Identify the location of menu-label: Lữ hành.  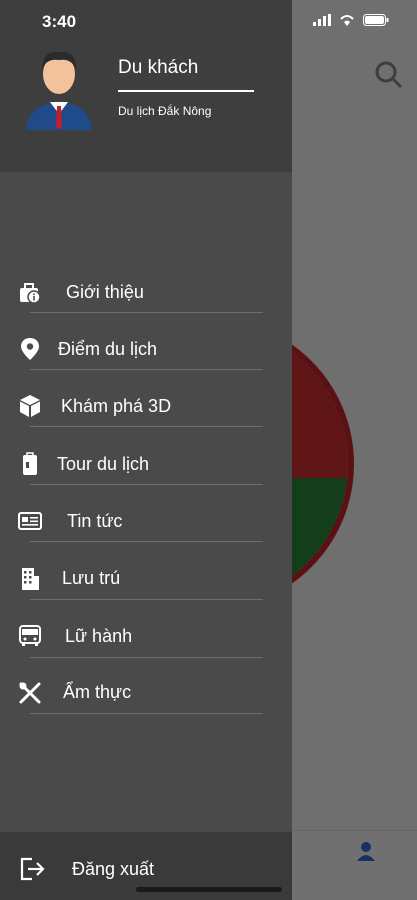
(99, 636).